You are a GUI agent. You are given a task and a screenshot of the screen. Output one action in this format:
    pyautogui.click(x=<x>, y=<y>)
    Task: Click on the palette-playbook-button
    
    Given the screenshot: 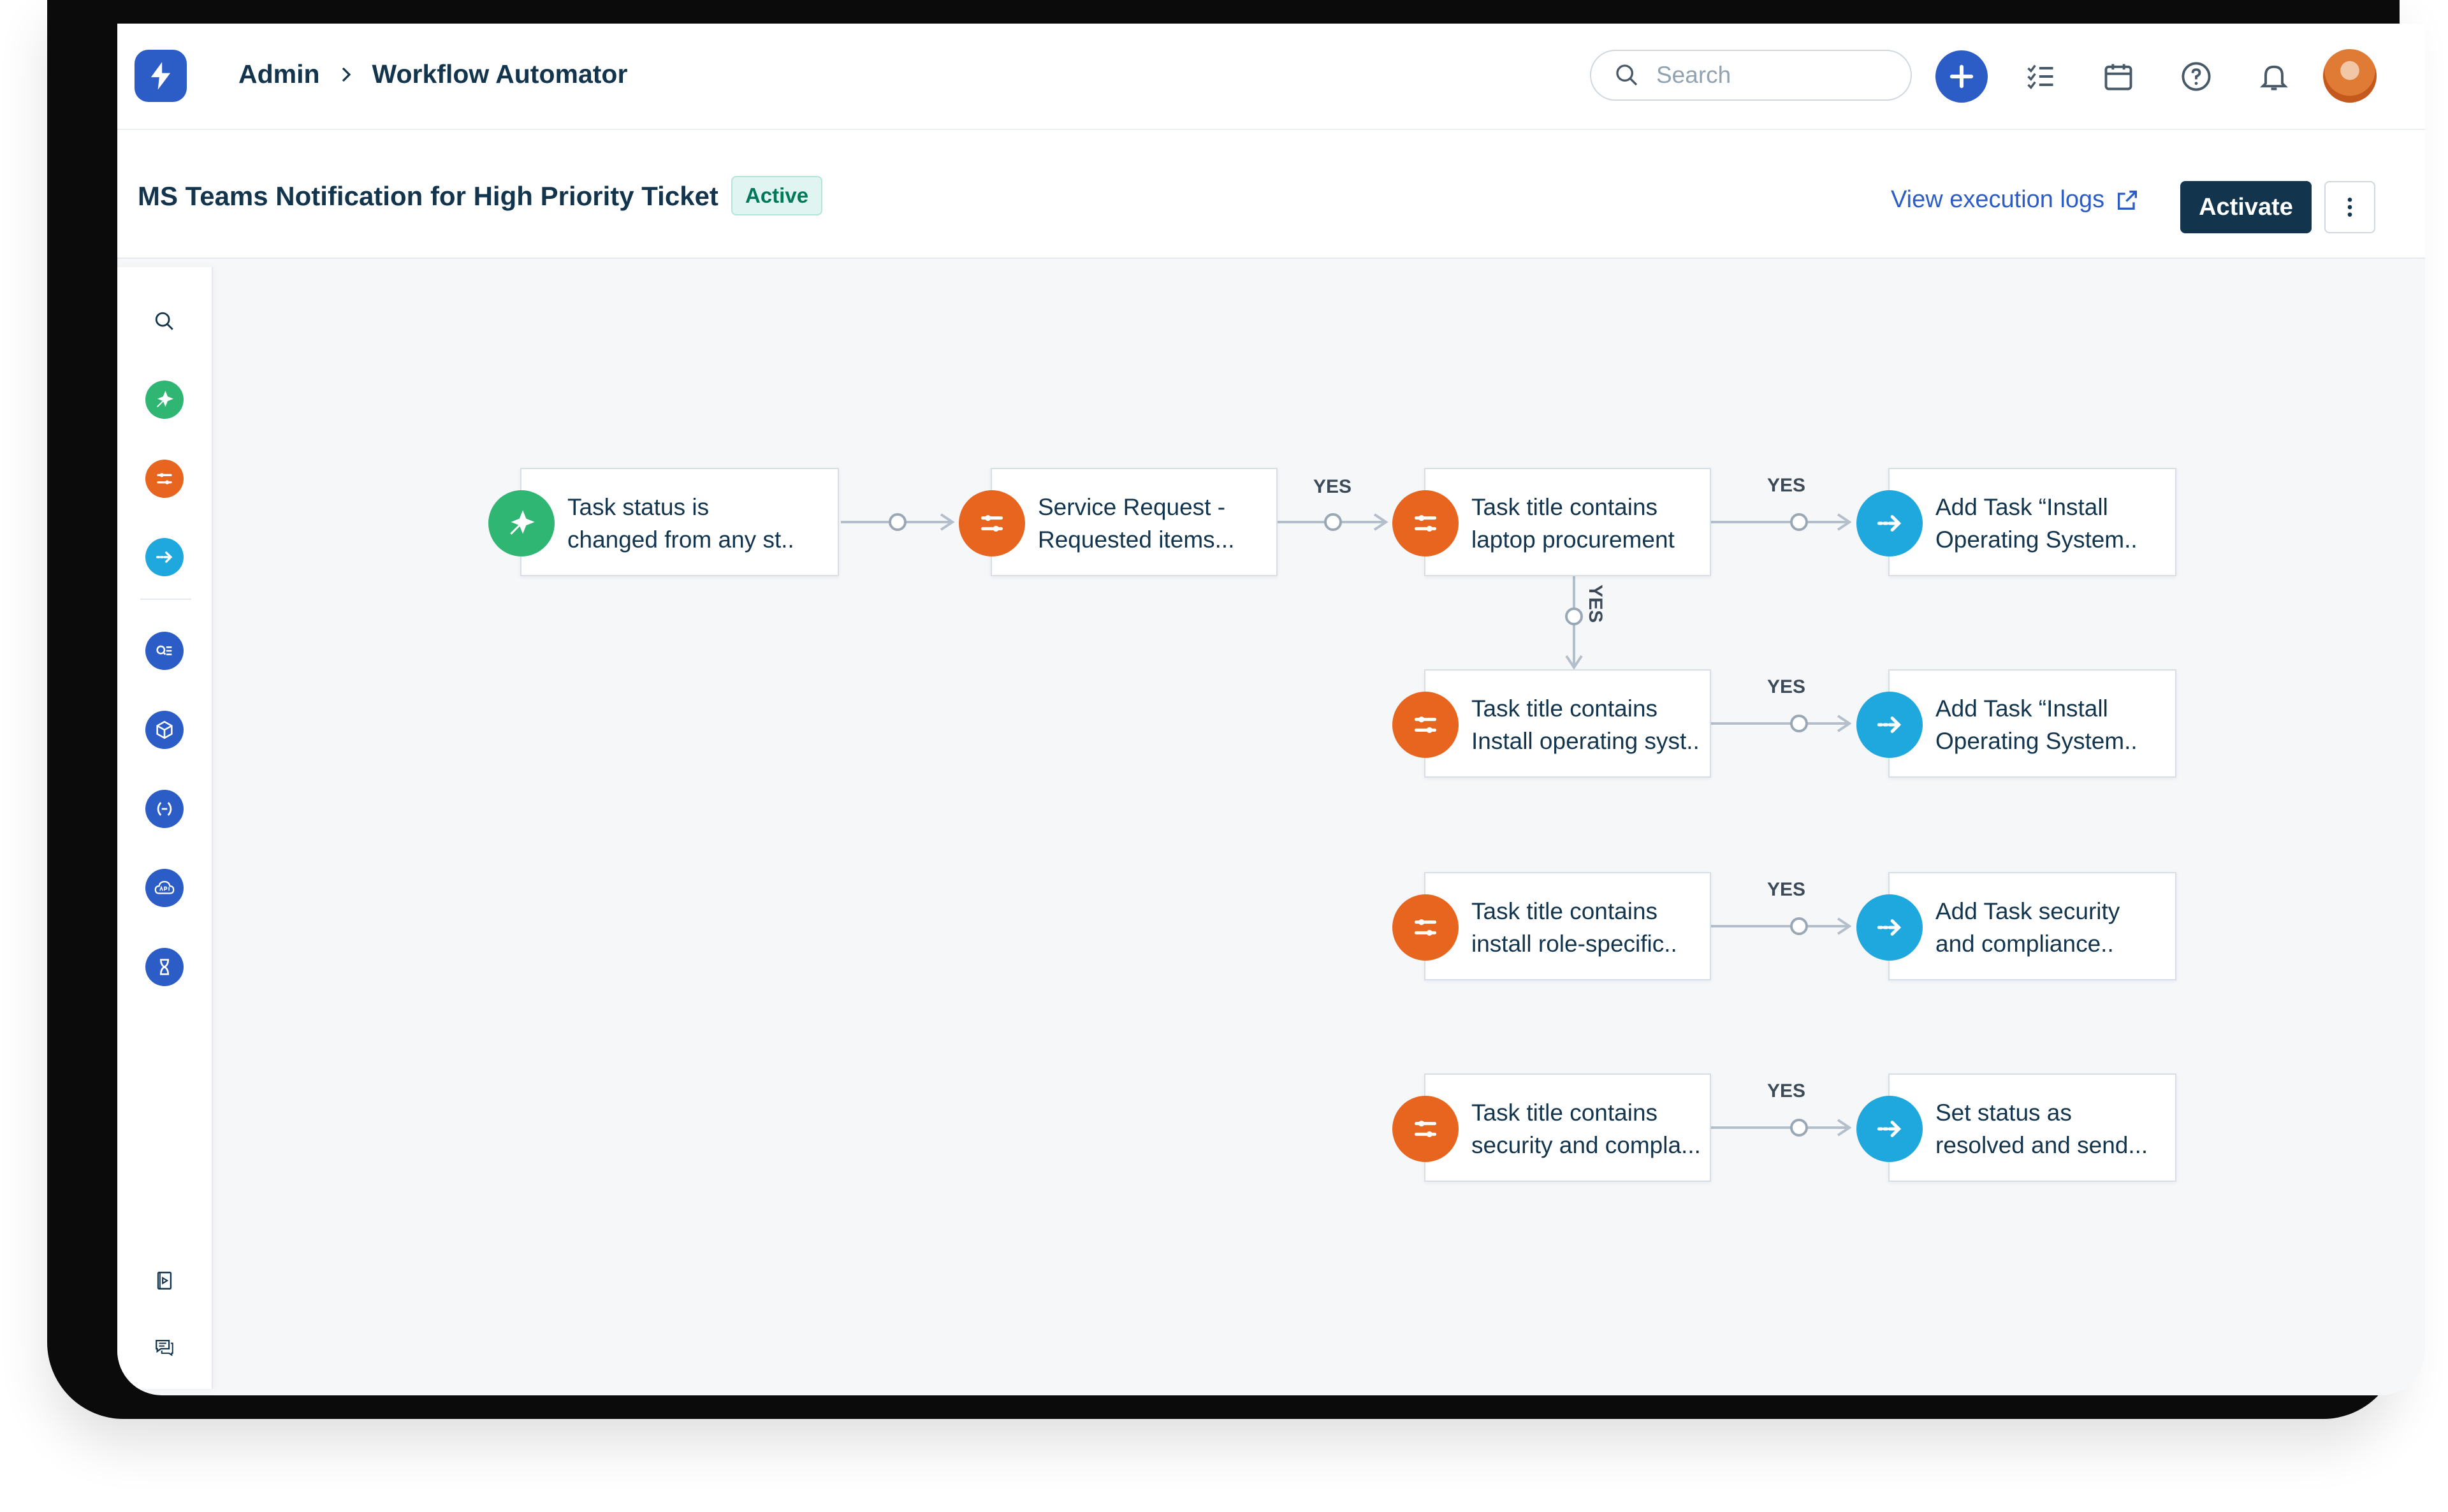 What is the action you would take?
    pyautogui.click(x=164, y=1280)
    